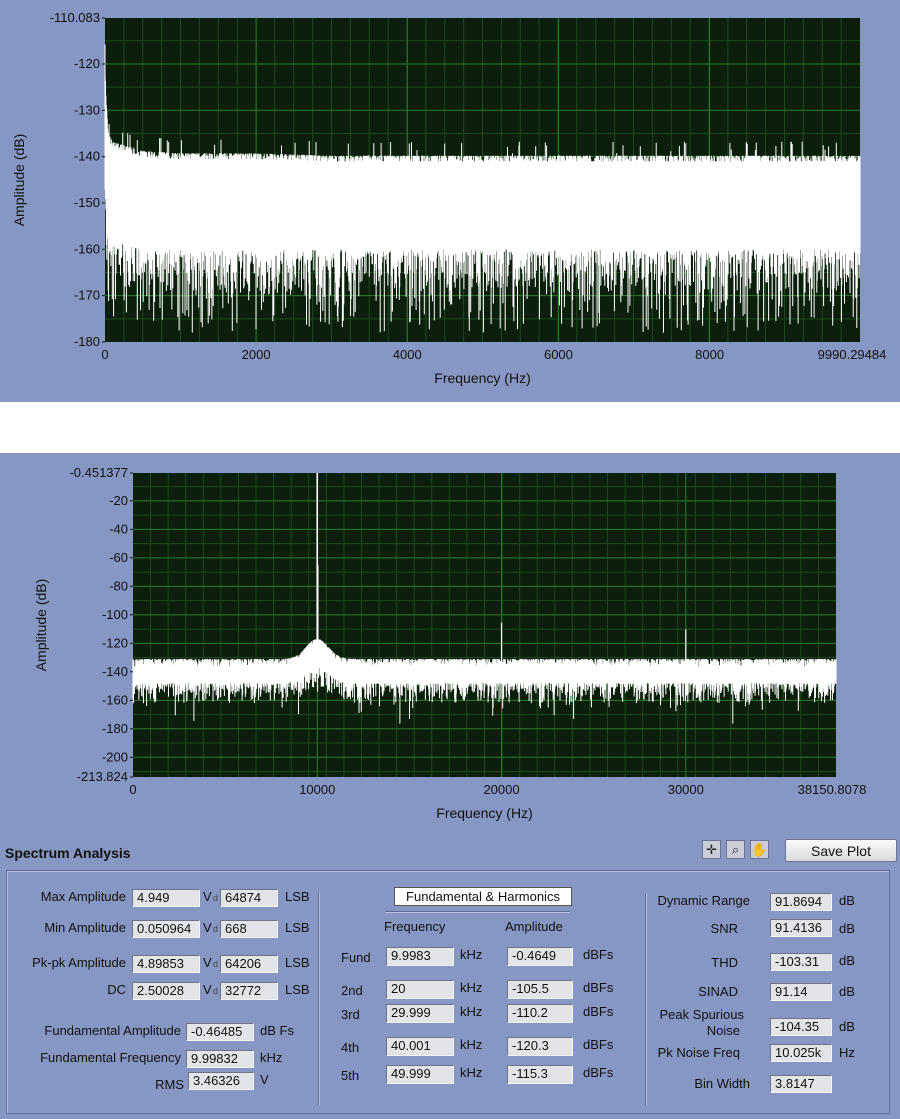 The width and height of the screenshot is (900, 1119). Describe the element at coordinates (115, 756) in the screenshot. I see `y-tick-label: -200` at that location.